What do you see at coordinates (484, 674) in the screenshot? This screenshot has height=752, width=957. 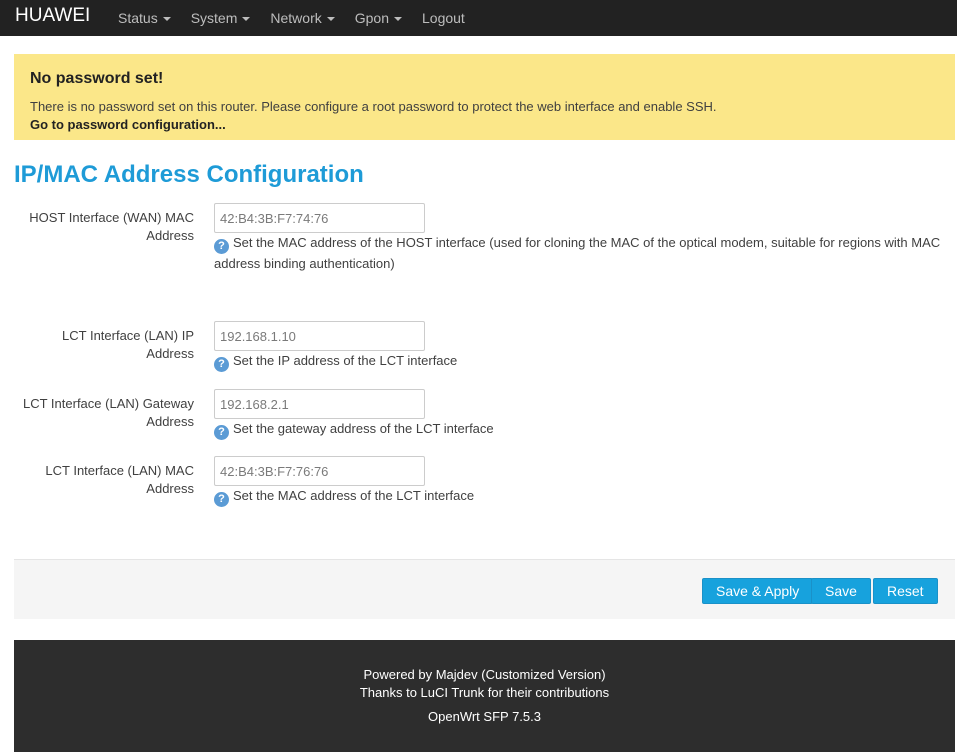 I see `footer-powered-by: Powered by Majdev (Customized Version)` at bounding box center [484, 674].